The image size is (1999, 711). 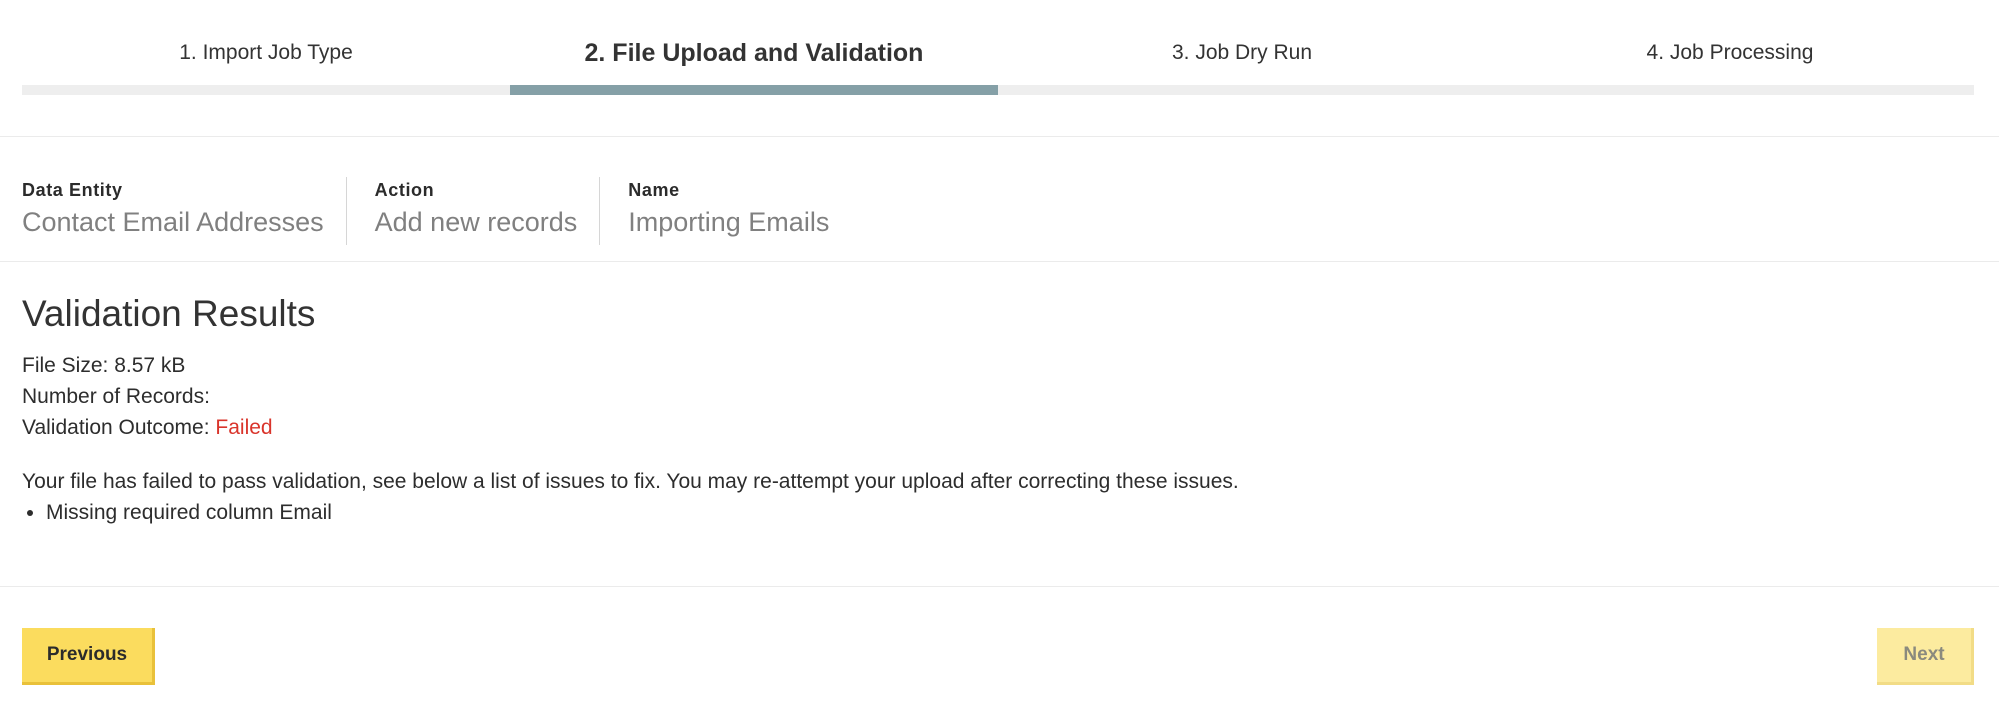 I want to click on validation-results-title: Validation Results, so click(x=169, y=313).